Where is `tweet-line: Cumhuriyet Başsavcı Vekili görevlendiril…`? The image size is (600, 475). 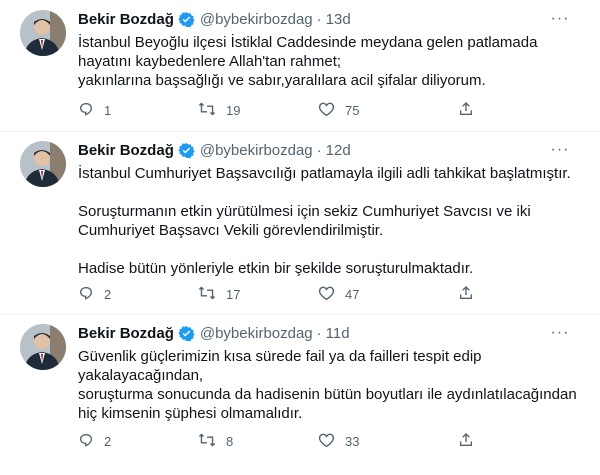 tweet-line: Cumhuriyet Başsavcı Vekili görevlendiril… is located at coordinates (231, 230).